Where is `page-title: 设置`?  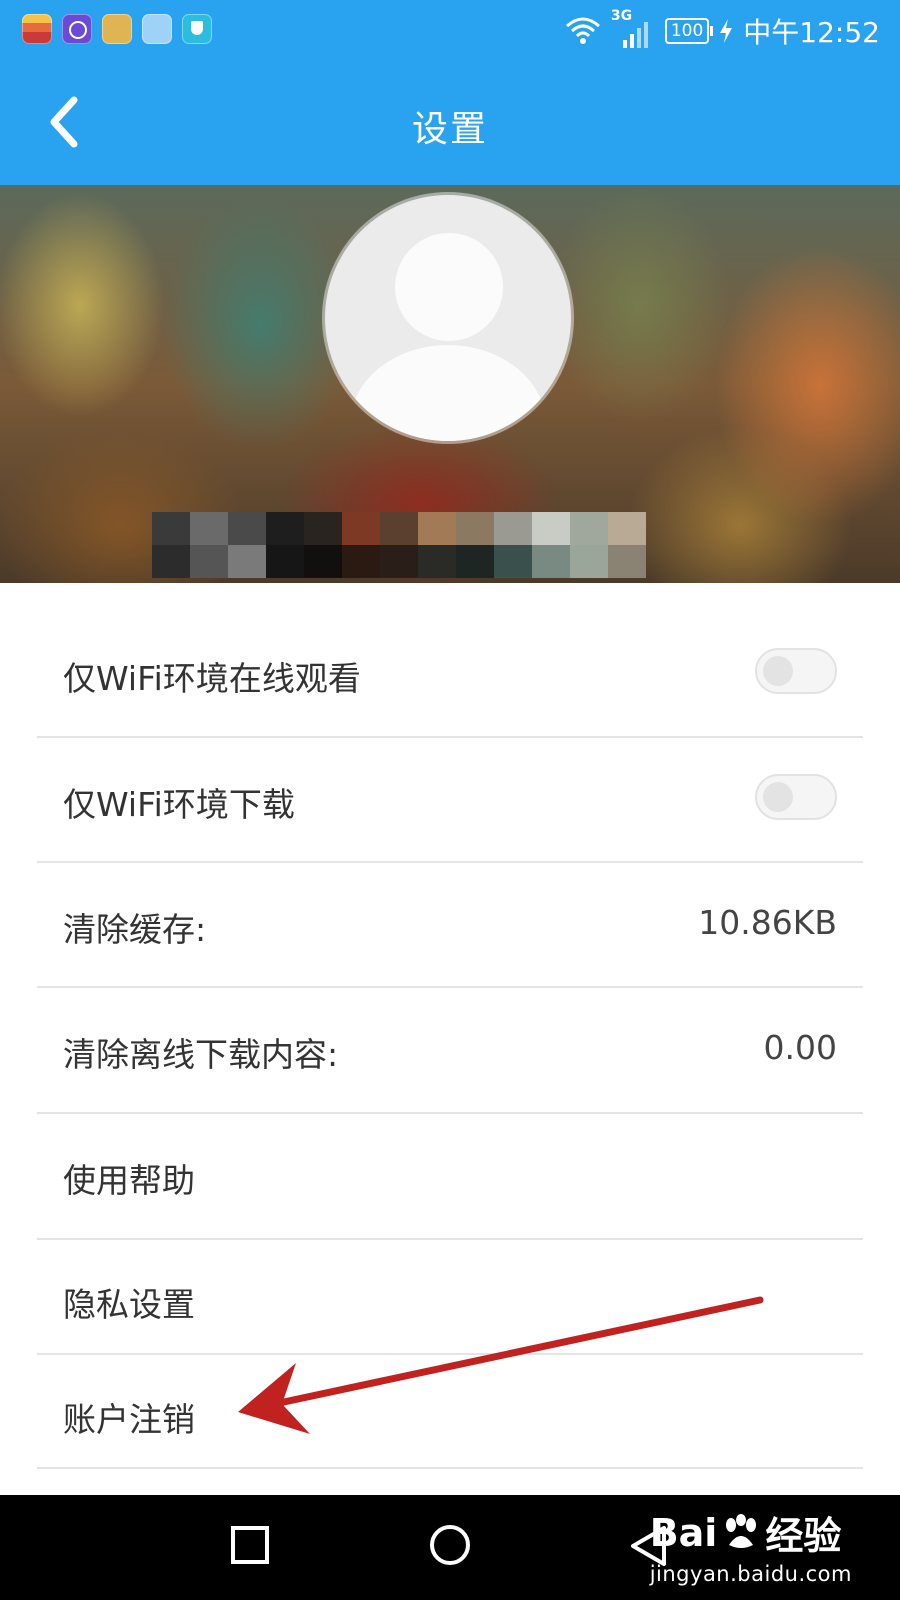 page-title: 设置 is located at coordinates (449, 129).